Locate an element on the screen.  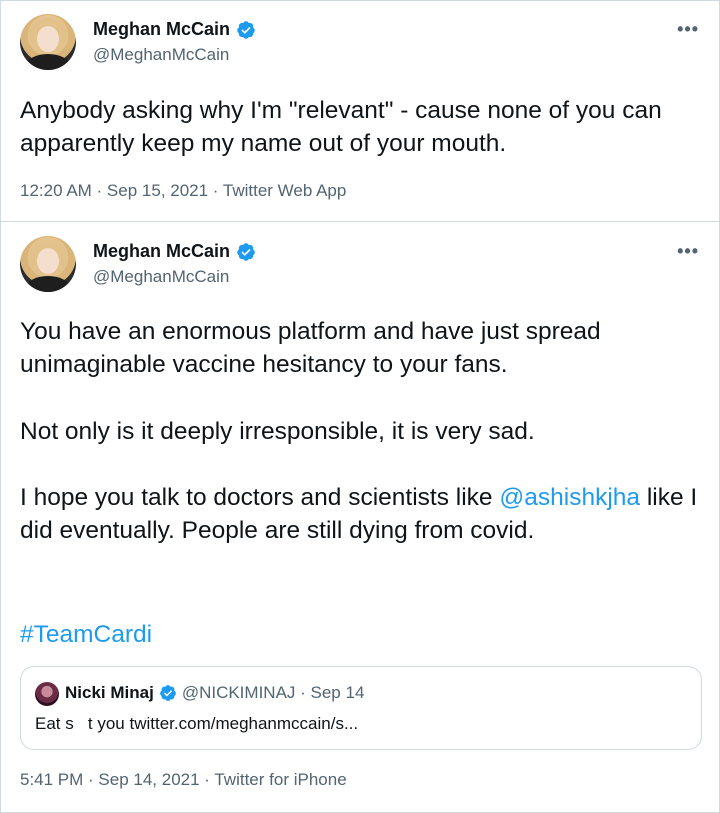
mention-link: @ashishkjha is located at coordinates (569, 497).